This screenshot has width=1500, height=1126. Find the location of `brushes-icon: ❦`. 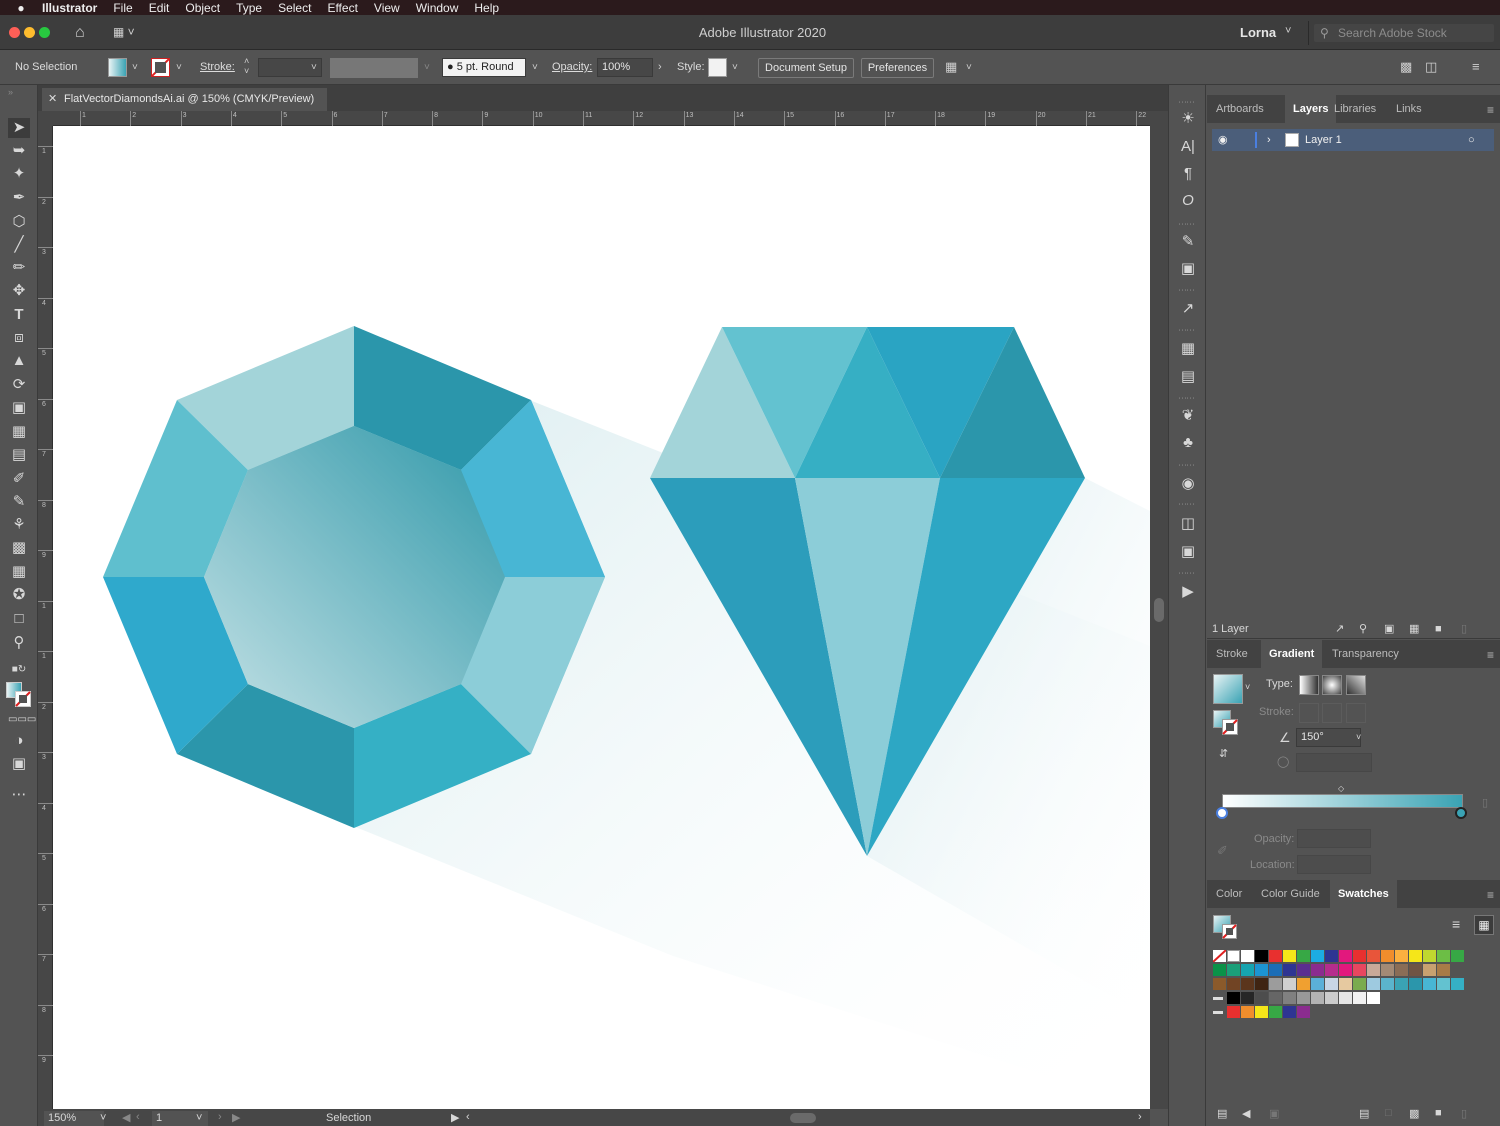

brushes-icon: ❦ is located at coordinates (1188, 416).